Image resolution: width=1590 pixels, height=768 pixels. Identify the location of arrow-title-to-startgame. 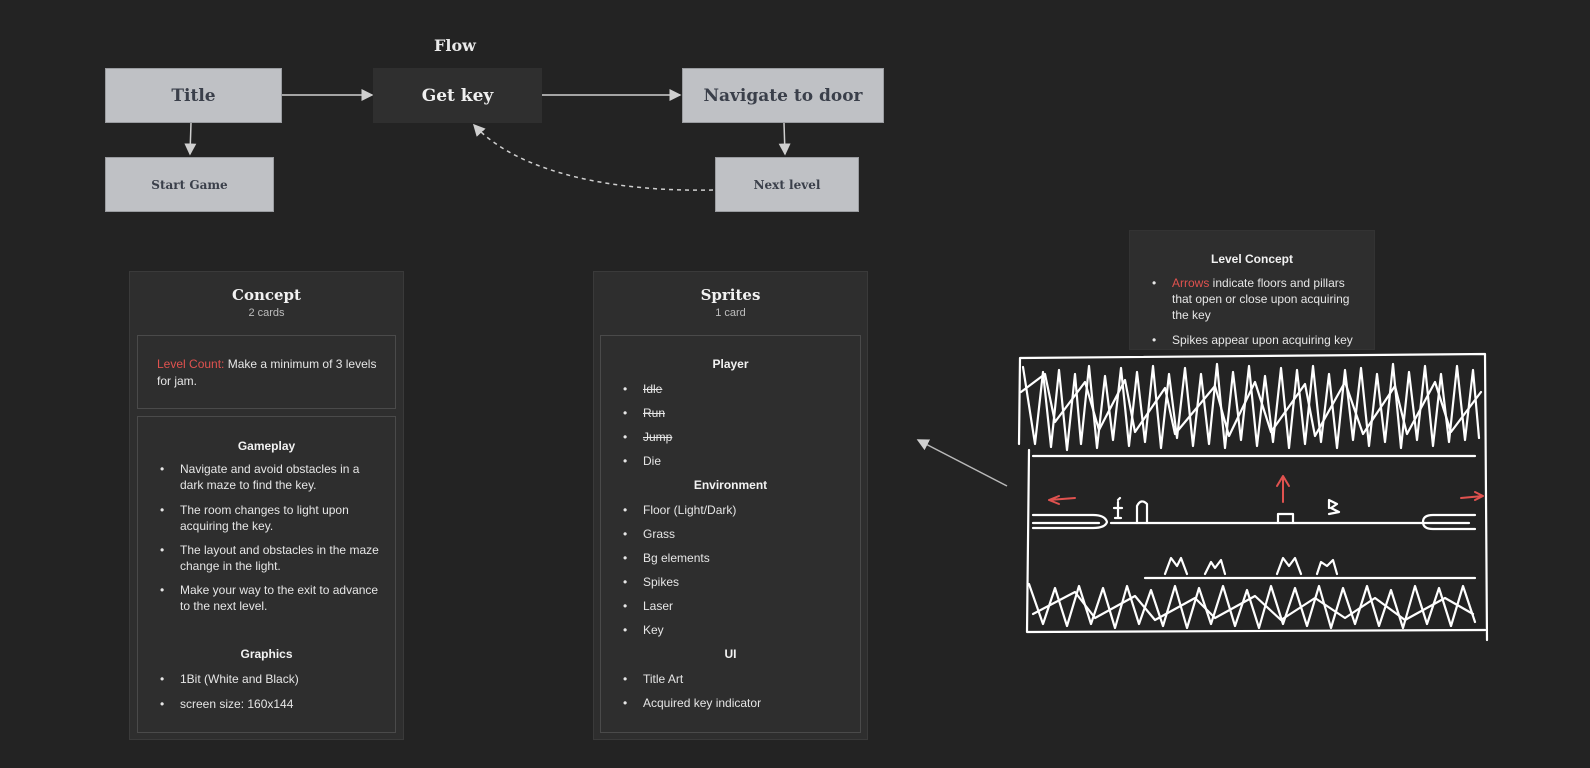
(190, 139).